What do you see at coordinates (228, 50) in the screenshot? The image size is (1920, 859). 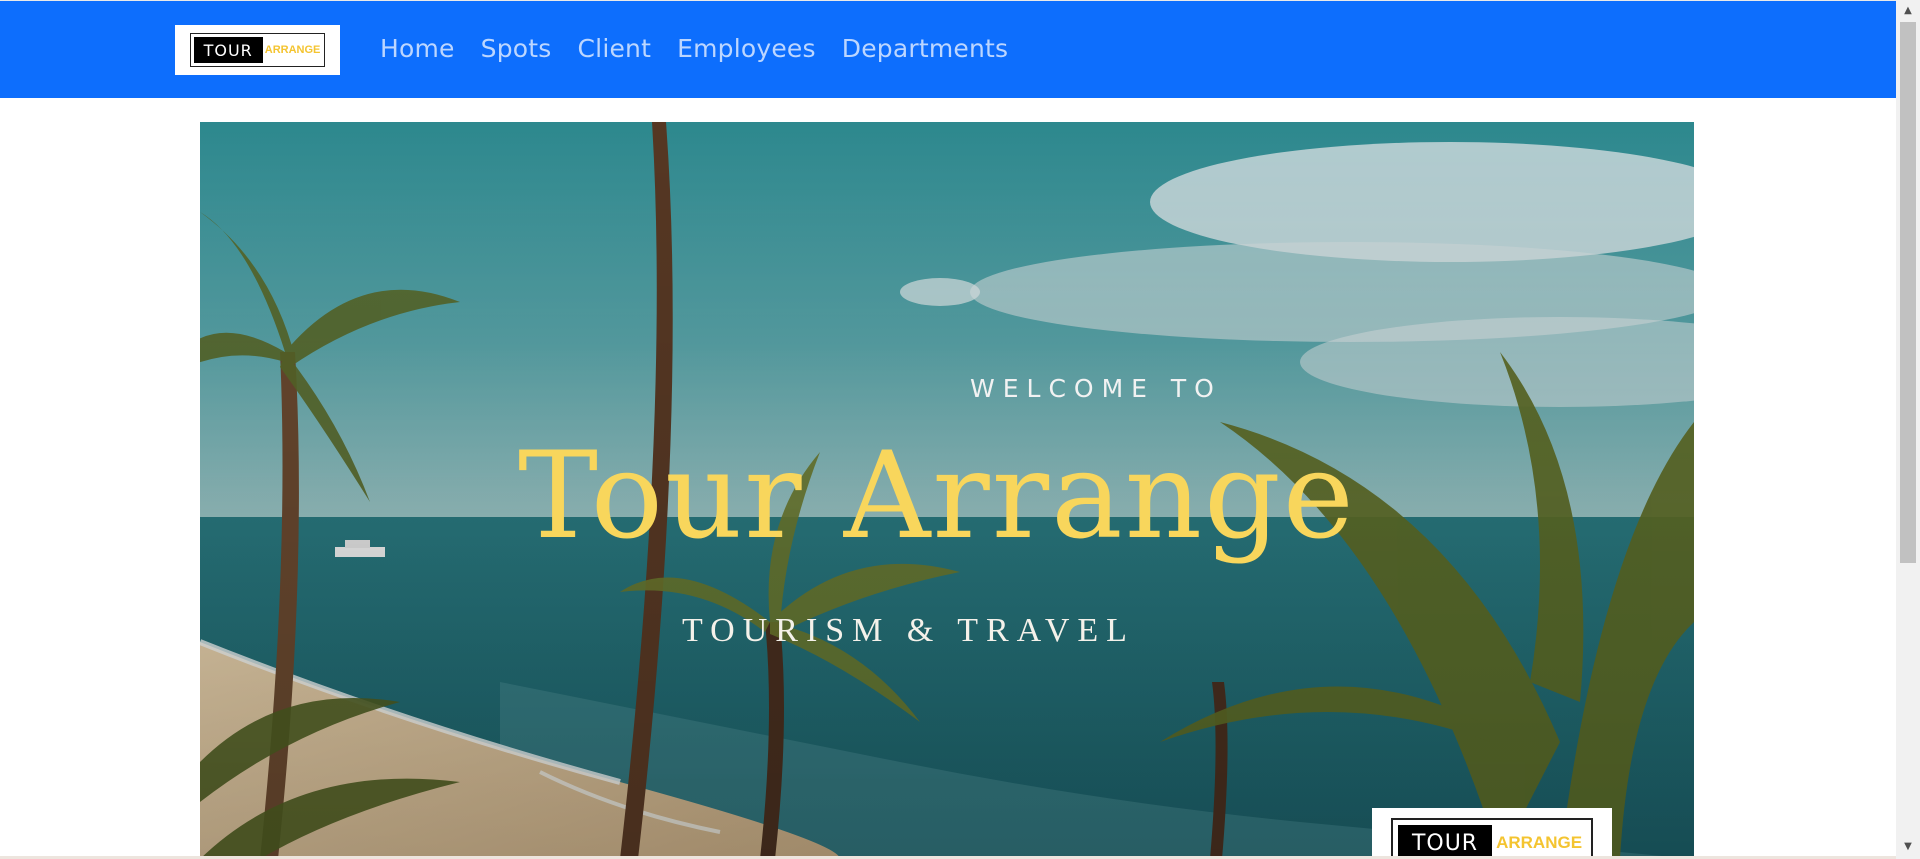 I see `logo-tour-text: TOUR` at bounding box center [228, 50].